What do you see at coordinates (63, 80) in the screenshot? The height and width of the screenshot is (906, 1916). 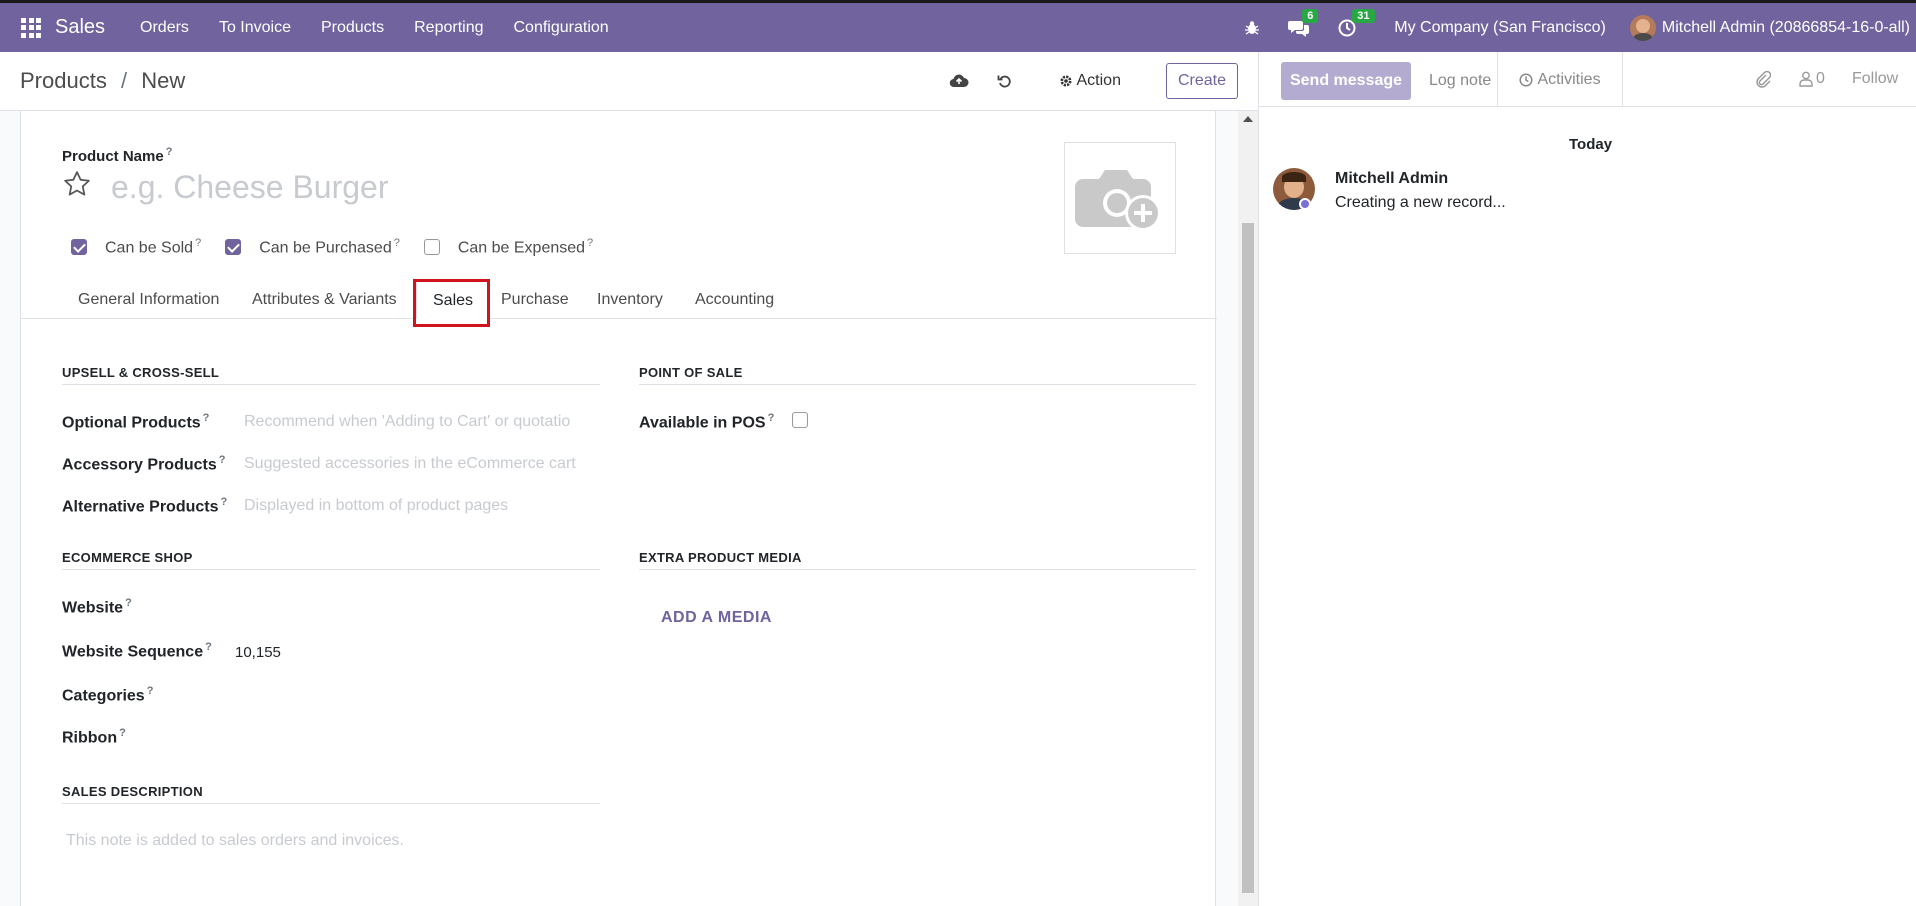 I see `breadcrumb-products: Products` at bounding box center [63, 80].